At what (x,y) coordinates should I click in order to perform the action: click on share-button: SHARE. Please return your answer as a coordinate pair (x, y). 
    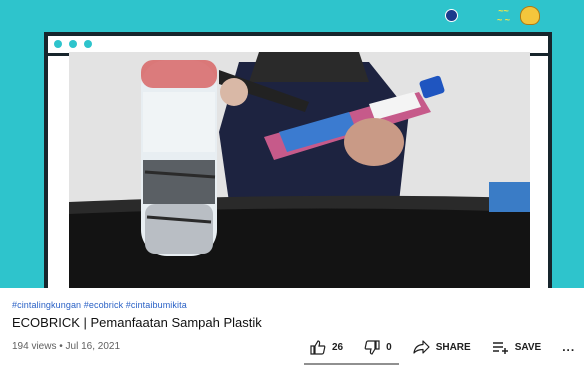
    Looking at the image, I should click on (442, 347).